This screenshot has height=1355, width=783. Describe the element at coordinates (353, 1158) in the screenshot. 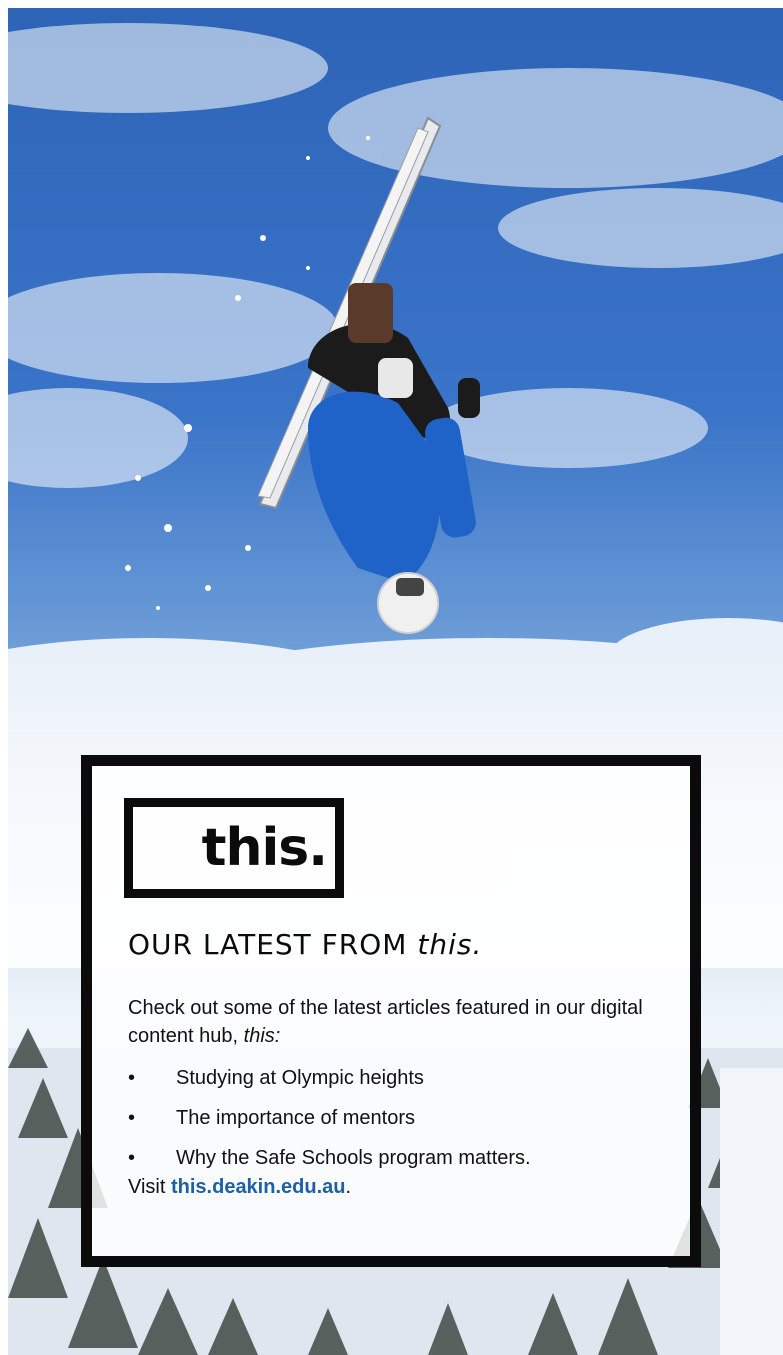

I see `article-title: Why the Safe Schools program matters.` at that location.